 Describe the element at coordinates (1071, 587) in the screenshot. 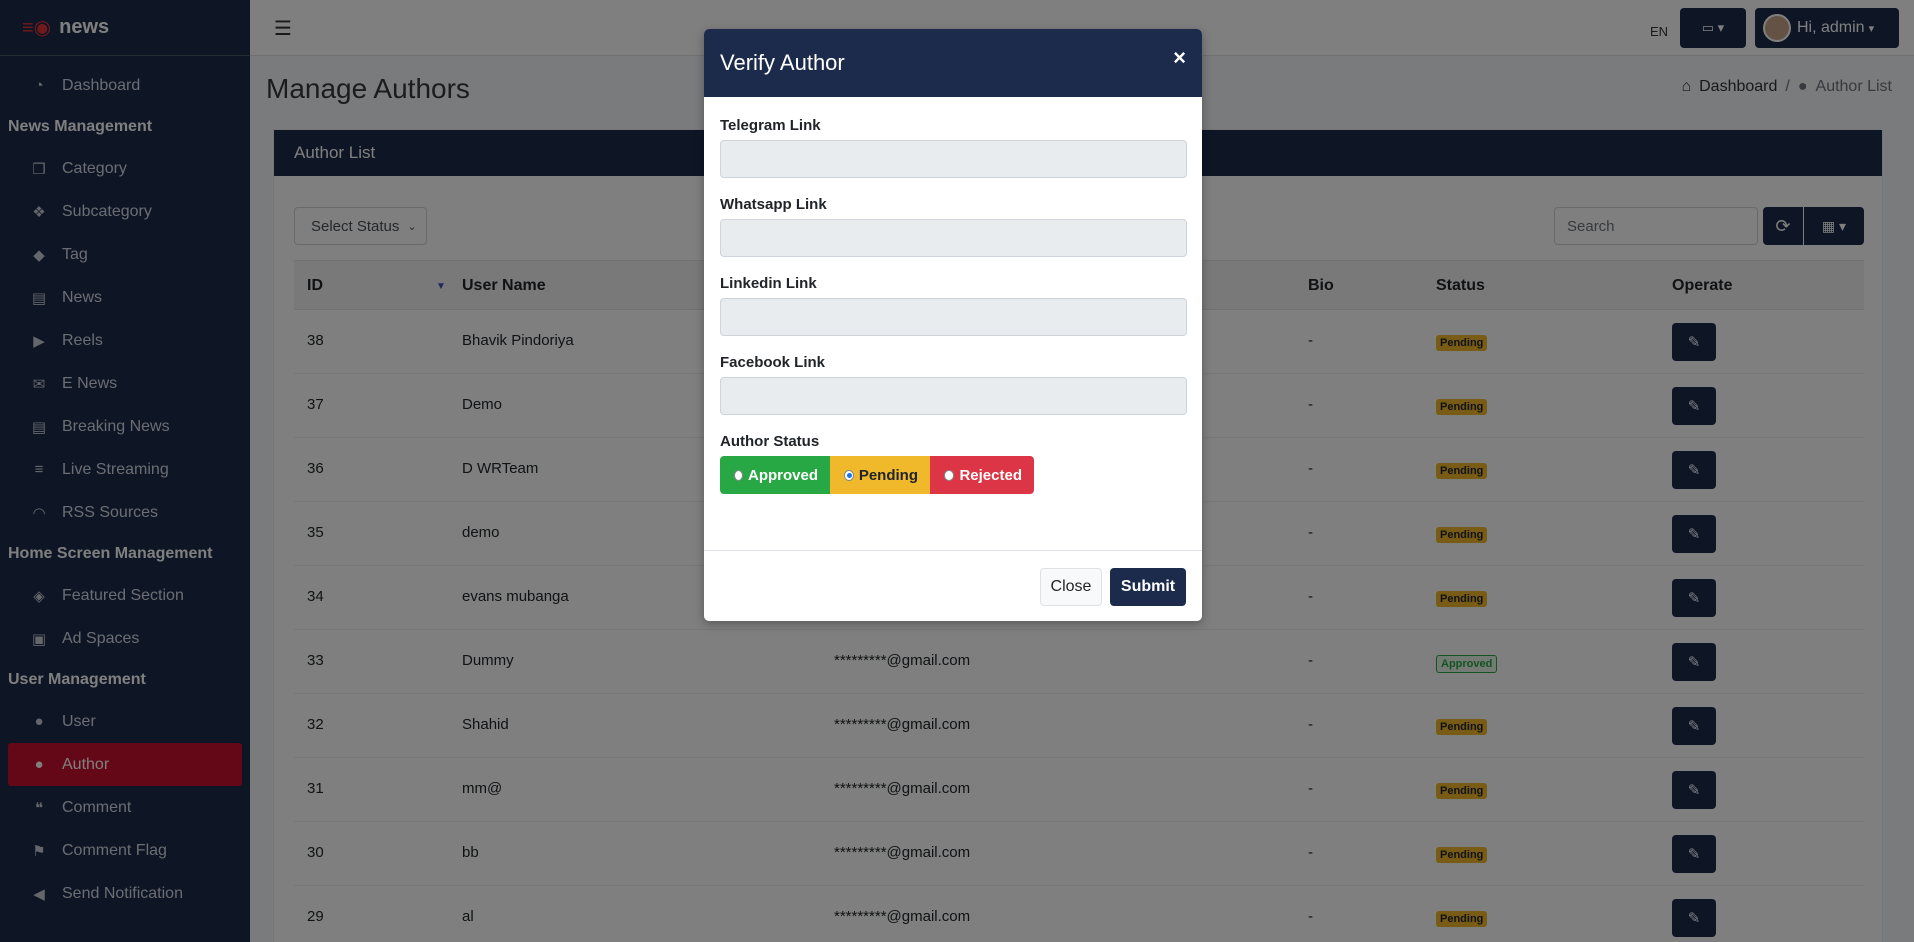

I see `close-button: Close` at that location.